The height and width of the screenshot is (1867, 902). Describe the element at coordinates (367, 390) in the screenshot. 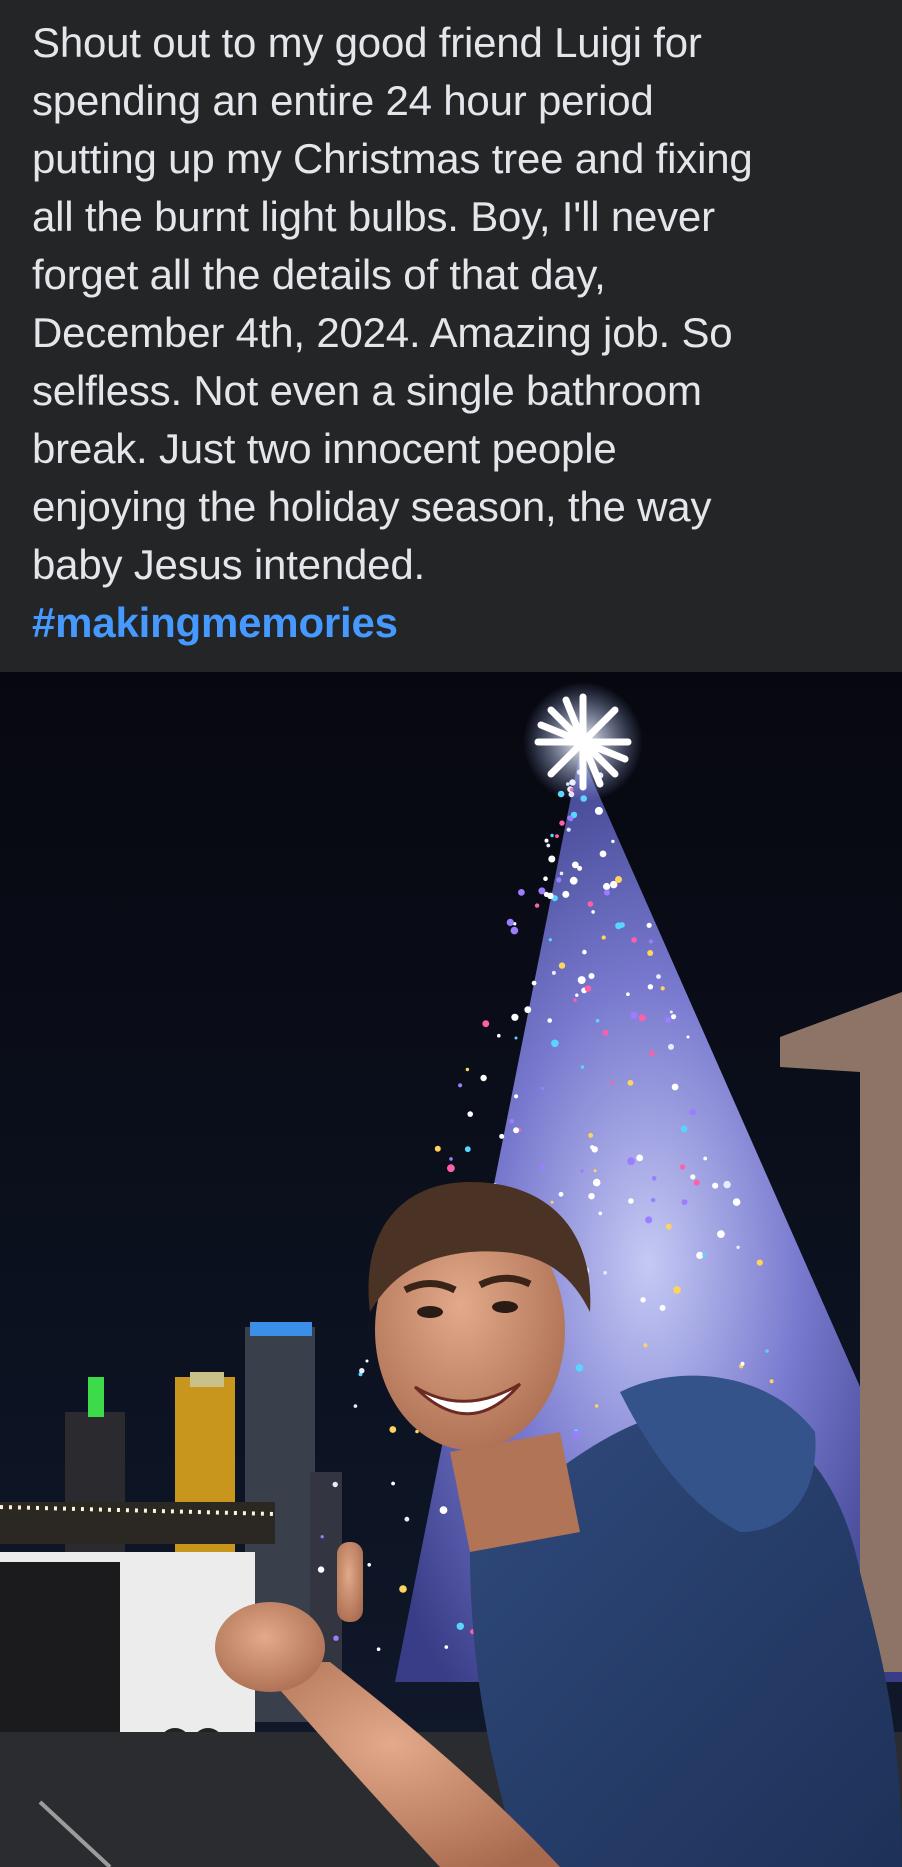

I see `caption-line: selfless. Not even a single bathroom` at that location.